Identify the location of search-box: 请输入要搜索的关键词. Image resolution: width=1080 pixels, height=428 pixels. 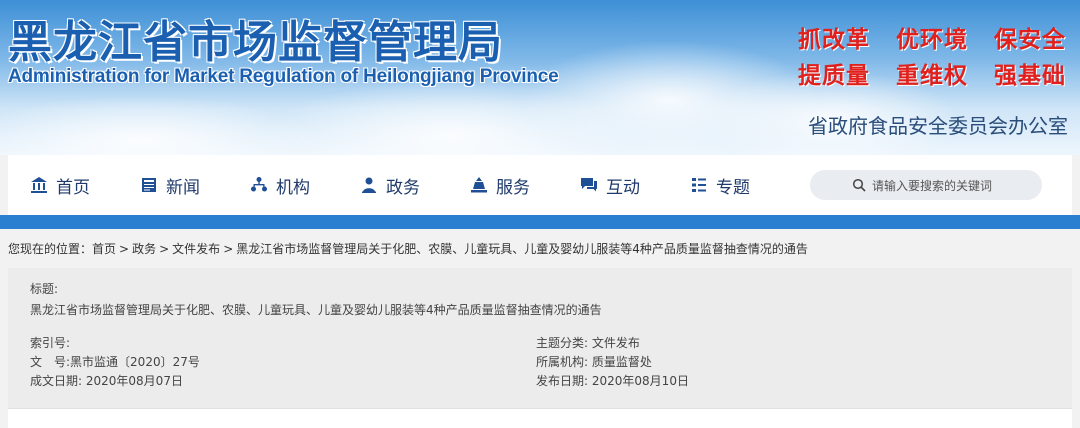
(926, 185).